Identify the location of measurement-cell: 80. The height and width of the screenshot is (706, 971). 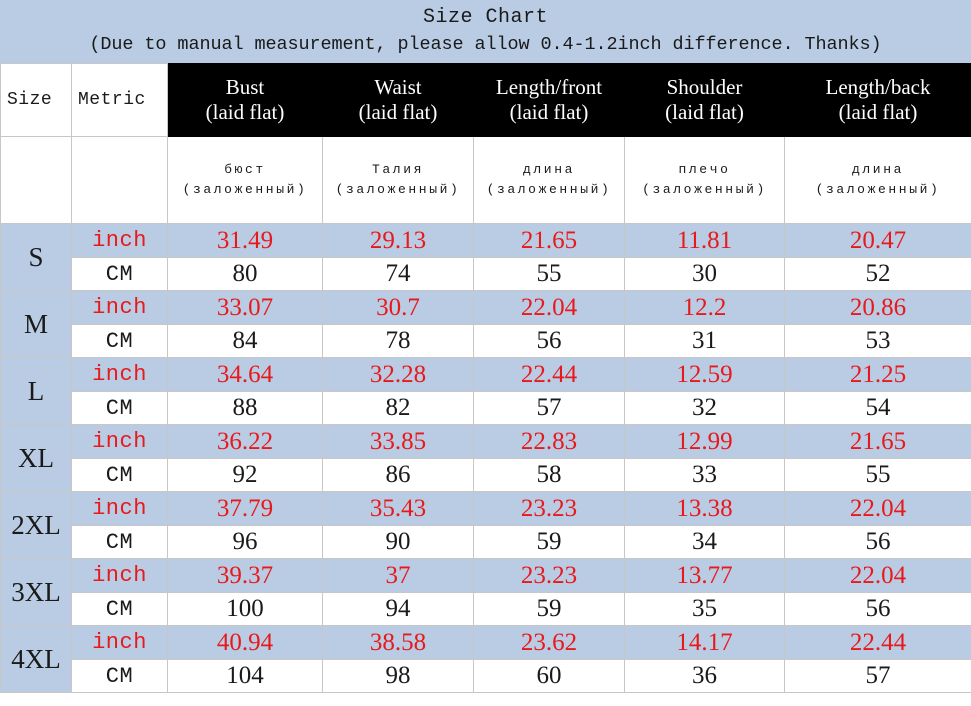
(245, 274).